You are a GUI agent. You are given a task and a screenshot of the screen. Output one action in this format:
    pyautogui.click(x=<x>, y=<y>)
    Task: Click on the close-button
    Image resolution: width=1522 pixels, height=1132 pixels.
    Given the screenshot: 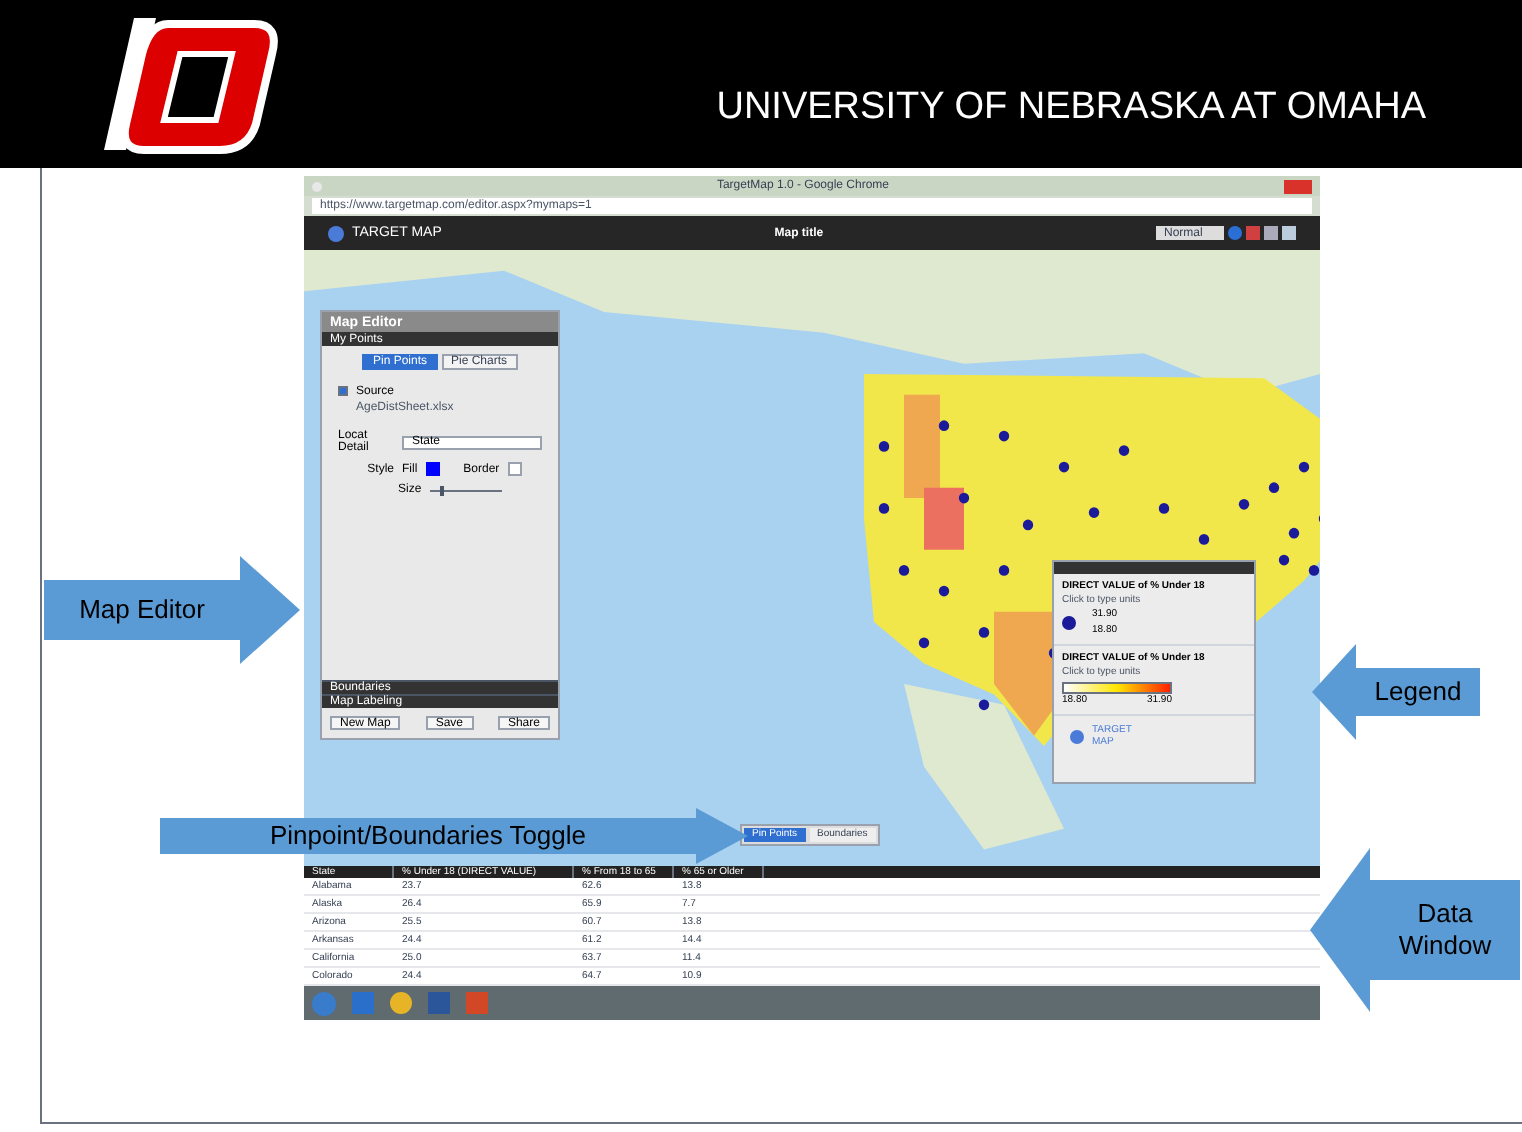 What is the action you would take?
    pyautogui.click(x=1297, y=186)
    